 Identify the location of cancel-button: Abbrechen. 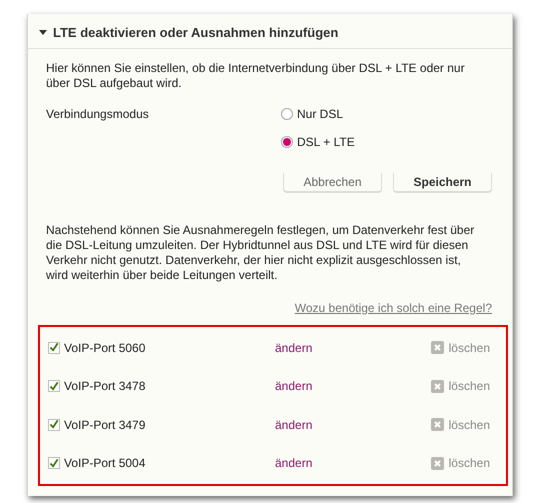
(332, 182).